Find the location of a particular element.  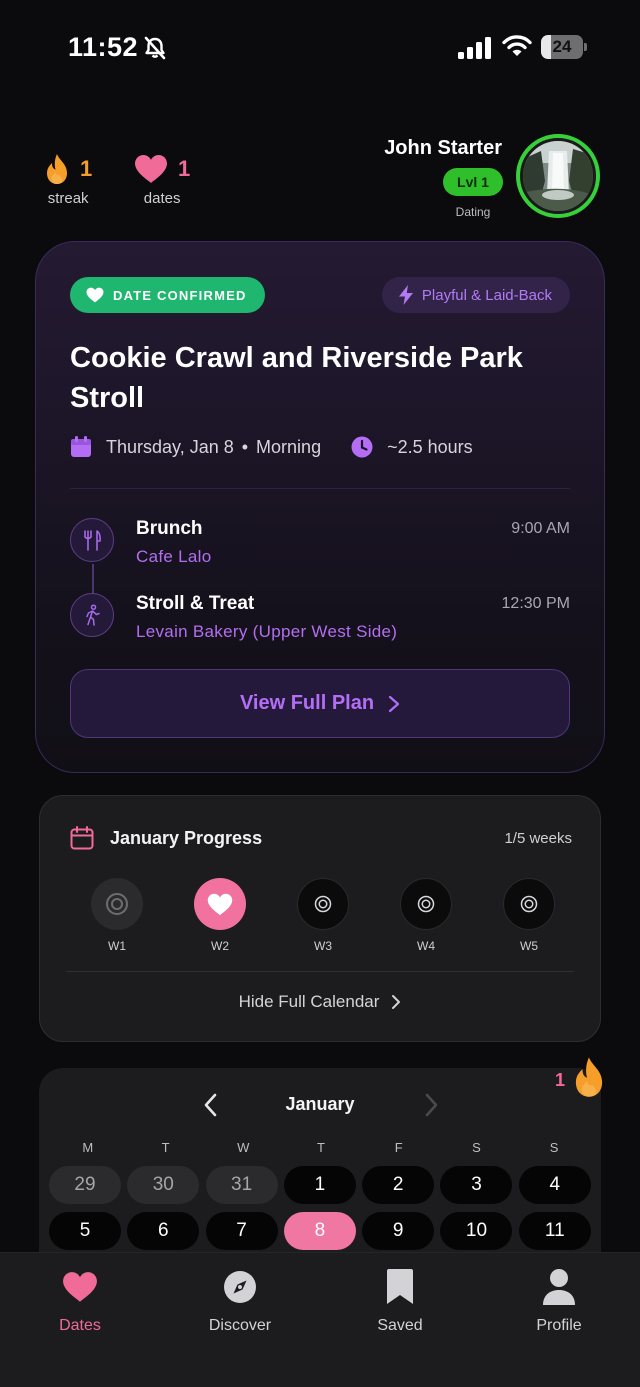

hide-calendar-button: Hide Full Calendar is located at coordinates (320, 1002).